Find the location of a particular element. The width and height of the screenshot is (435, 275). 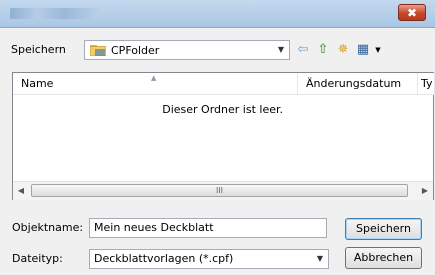

filename-label: Objektname: is located at coordinates (48, 227).